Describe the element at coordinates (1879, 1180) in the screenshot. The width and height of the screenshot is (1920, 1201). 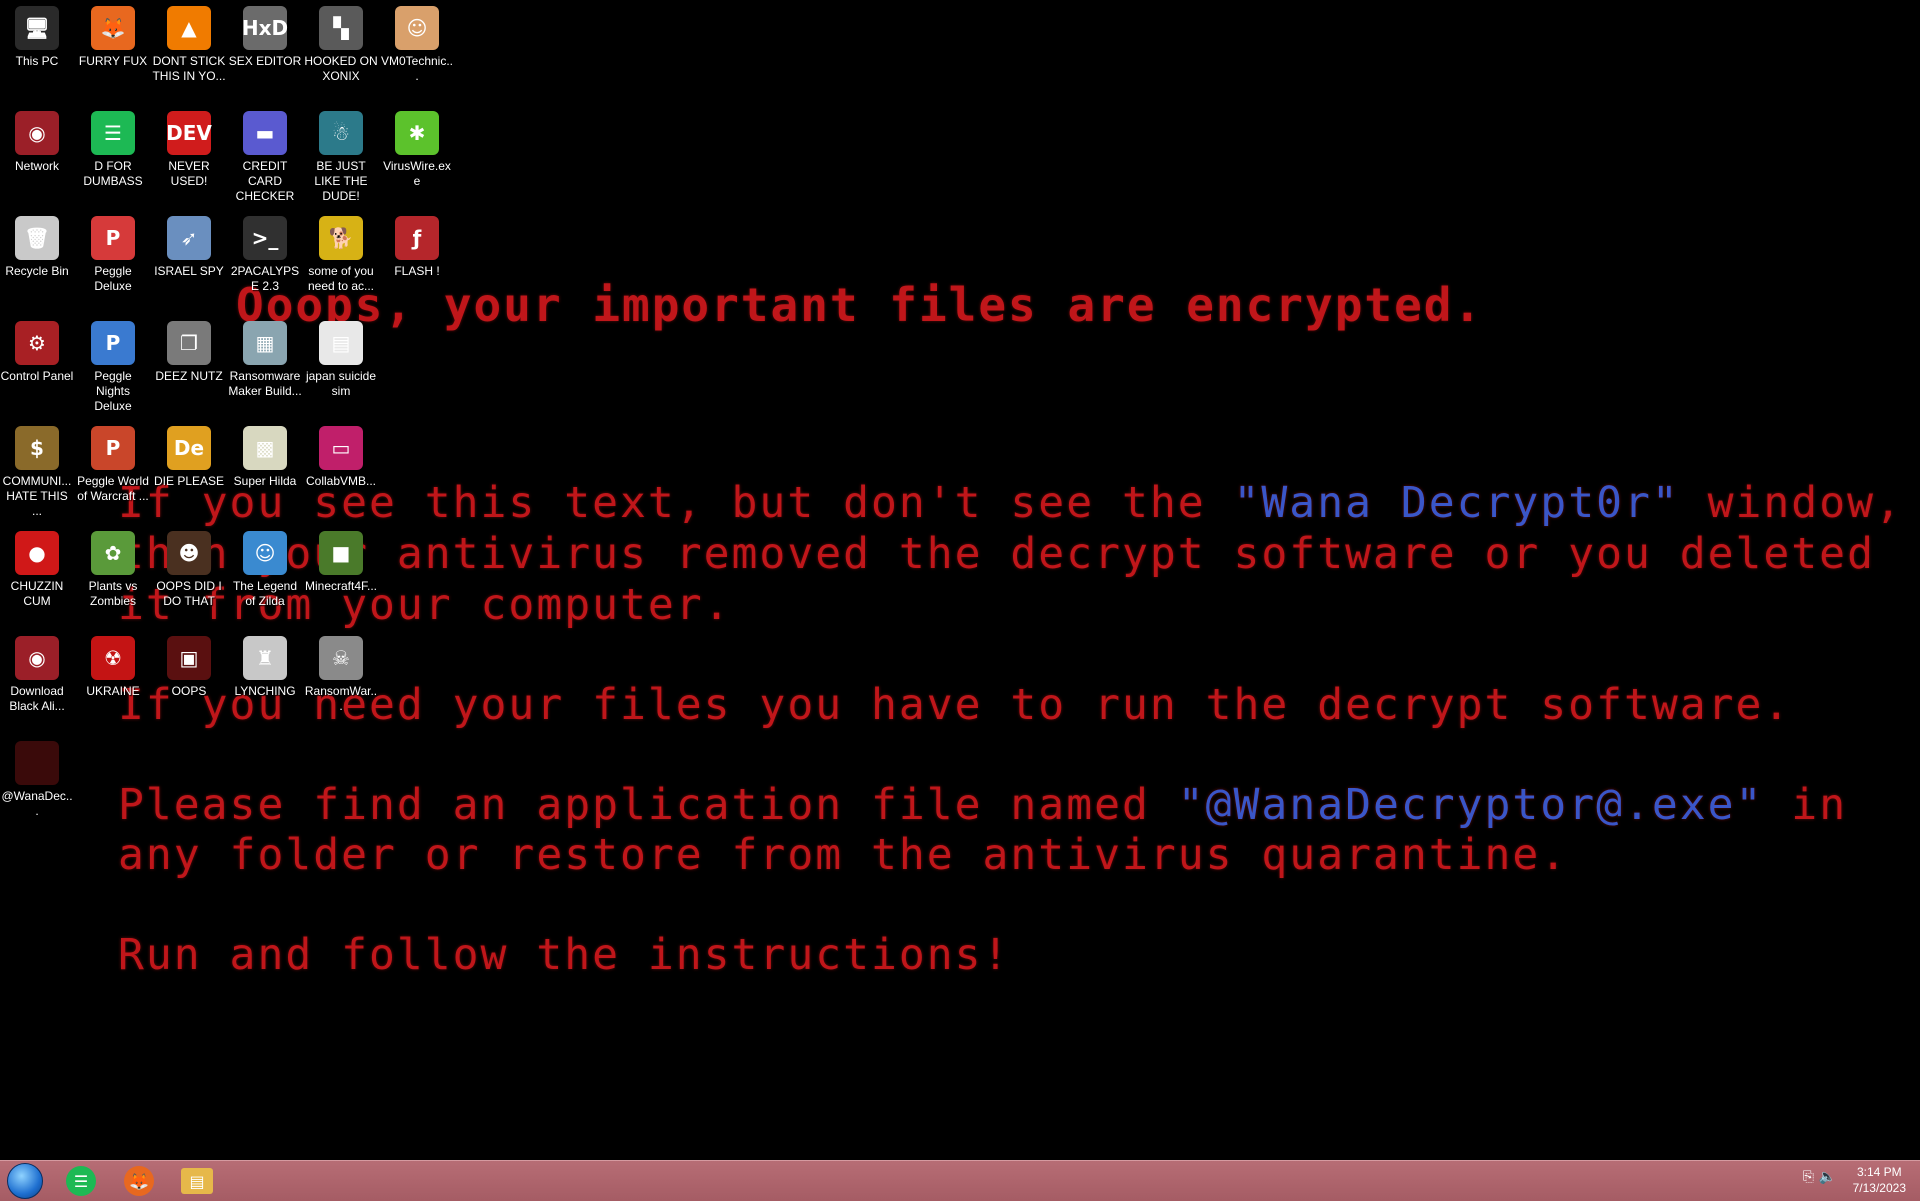
I see `system-clock: 3:14 PM 7/13/2023` at that location.